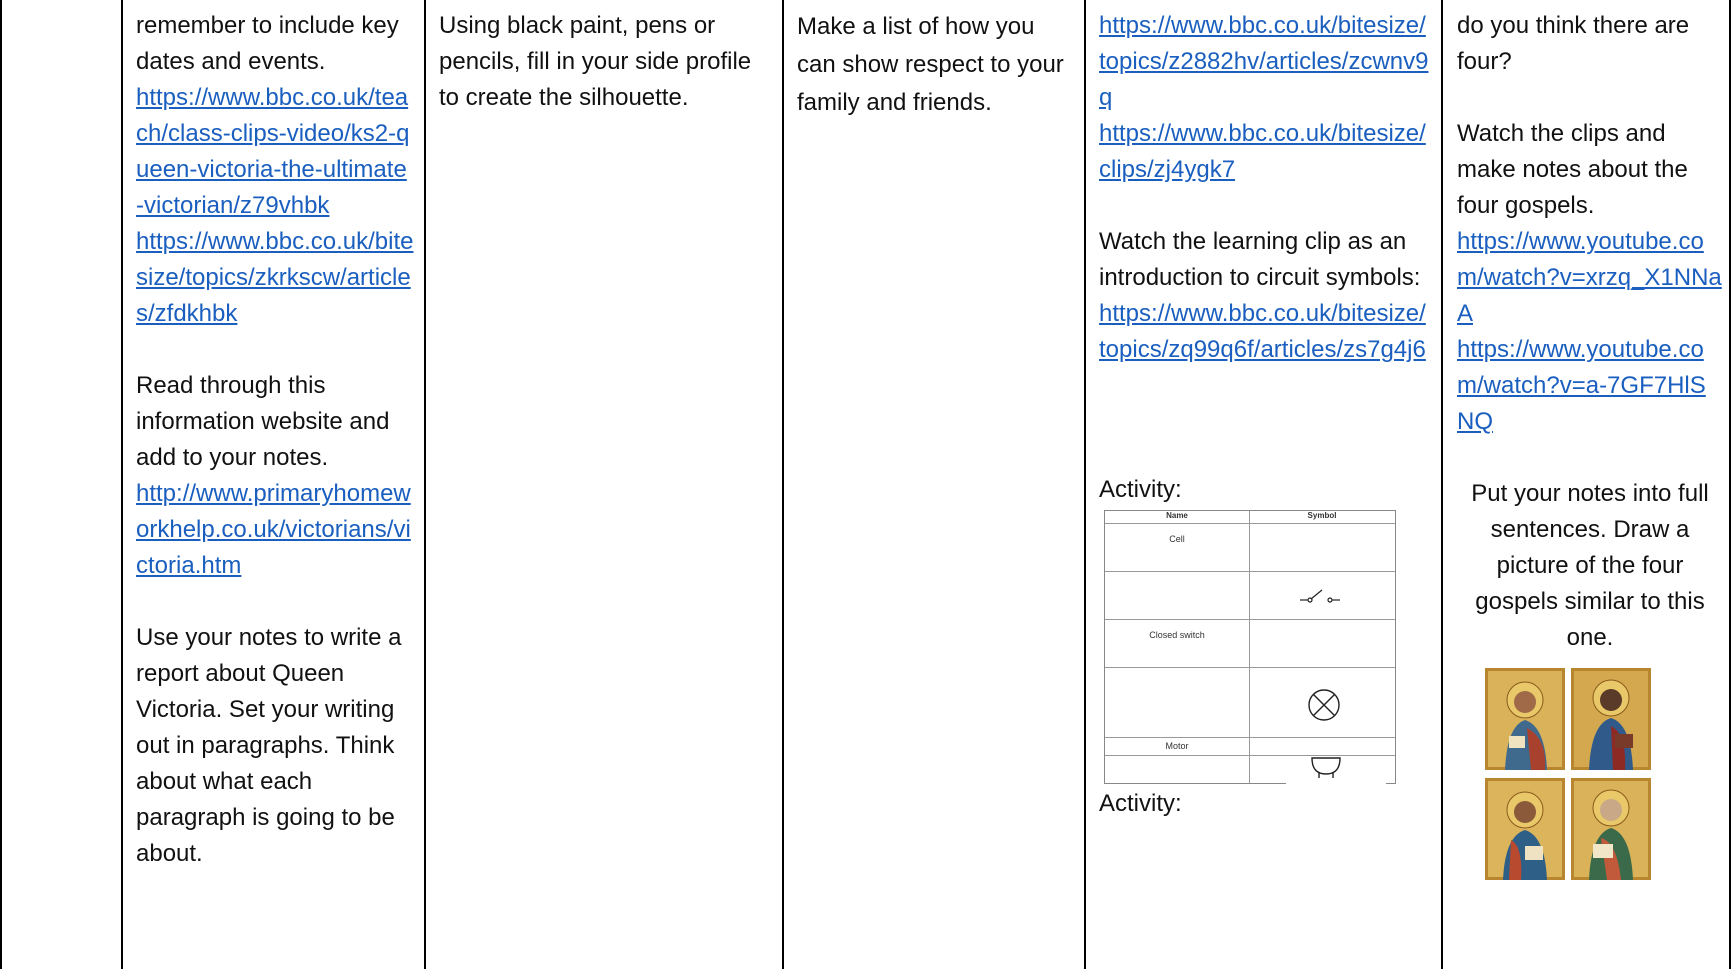 This screenshot has width=1732, height=969. Describe the element at coordinates (1177, 539) in the screenshot. I see `component-name: Cell` at that location.